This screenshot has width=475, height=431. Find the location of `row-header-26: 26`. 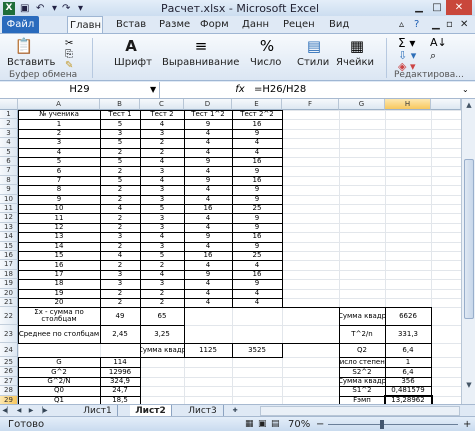

row-header-26: 26 is located at coordinates (9, 372).